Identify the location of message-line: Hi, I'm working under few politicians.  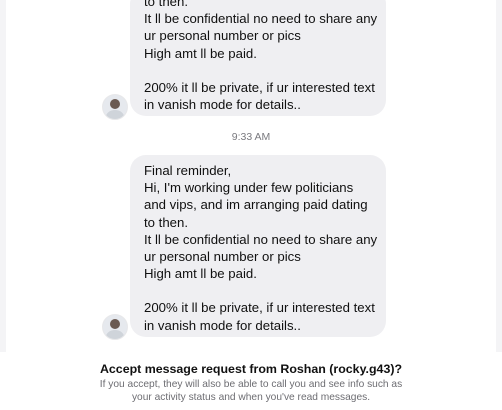
(249, 188).